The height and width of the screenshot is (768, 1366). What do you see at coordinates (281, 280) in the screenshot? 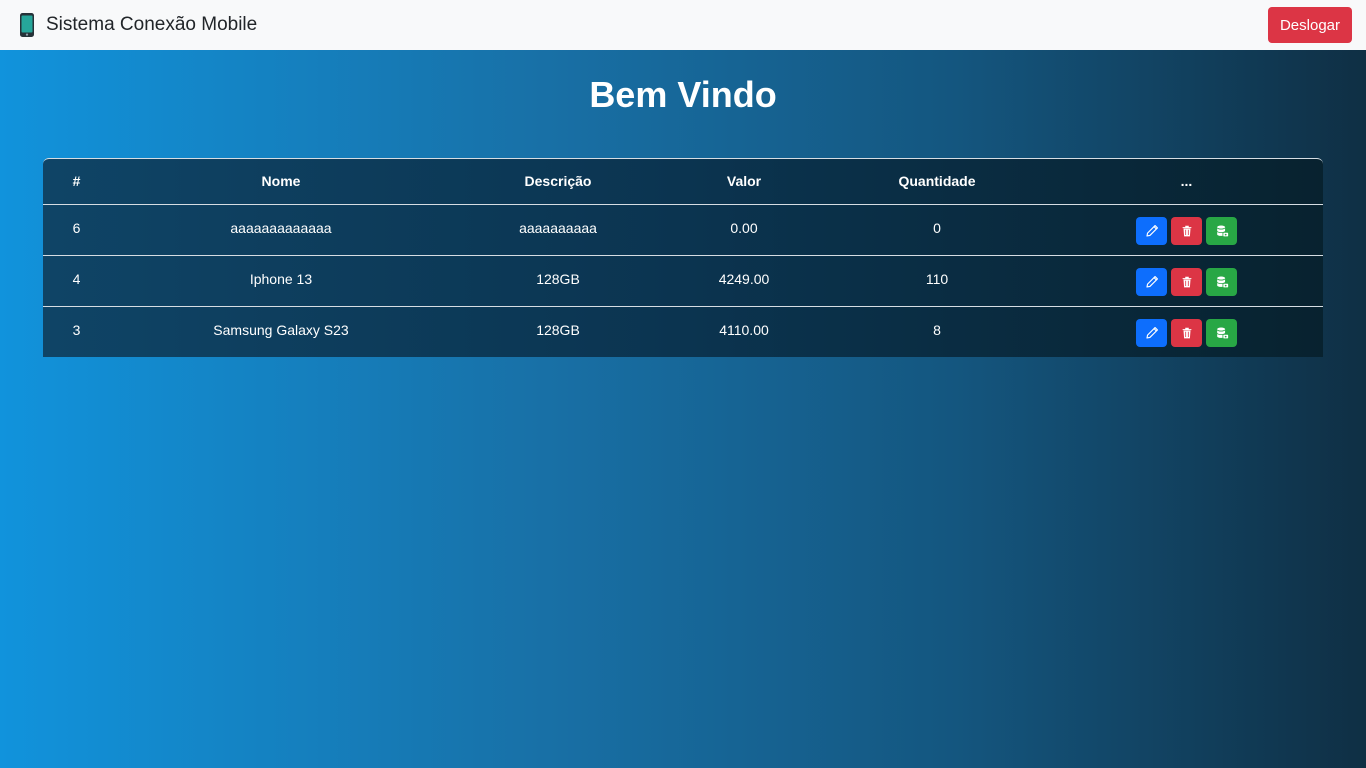
I see `cell-nome: Iphone 13` at bounding box center [281, 280].